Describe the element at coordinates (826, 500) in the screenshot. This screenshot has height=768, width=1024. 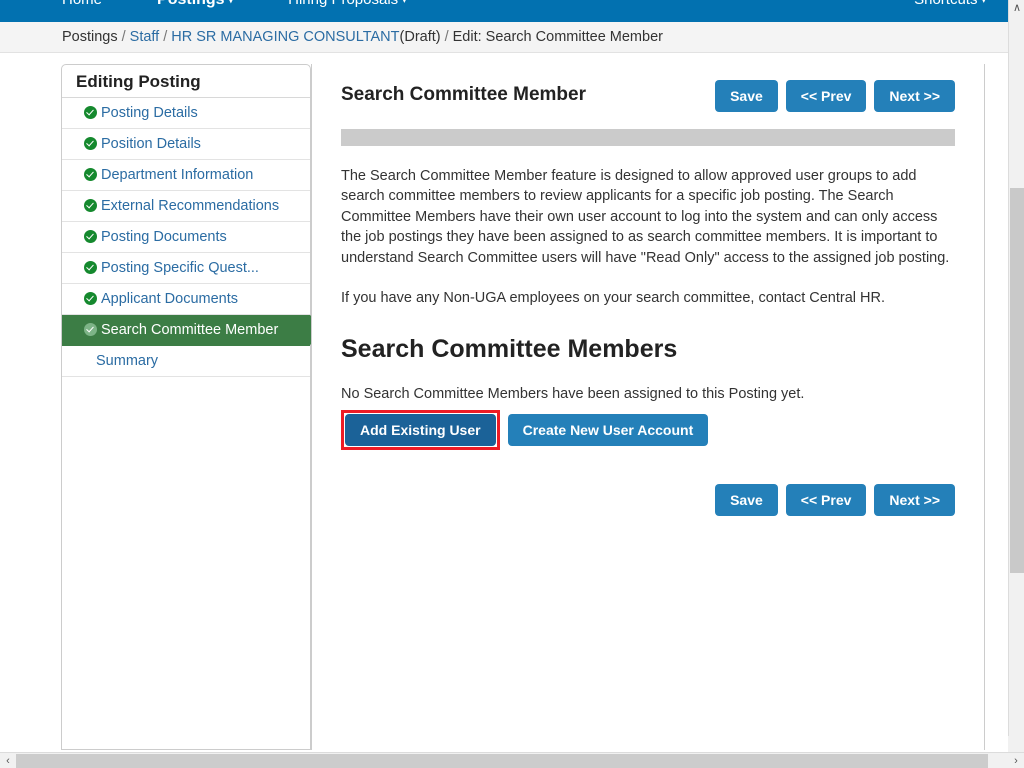
I see `prev-button-bottom: << Prev` at that location.